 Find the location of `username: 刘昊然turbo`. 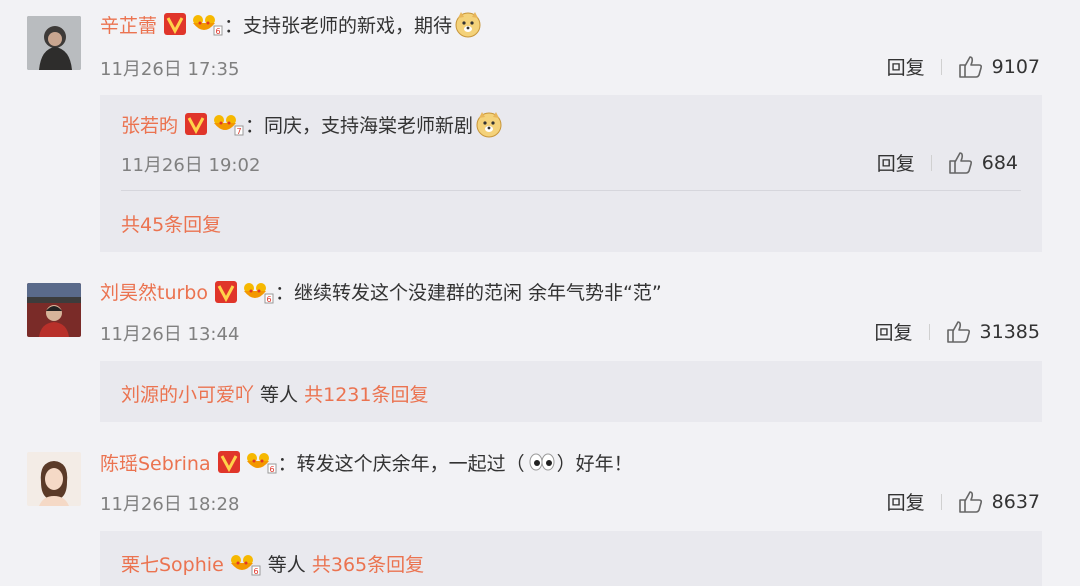

username: 刘昊然turbo is located at coordinates (154, 291).